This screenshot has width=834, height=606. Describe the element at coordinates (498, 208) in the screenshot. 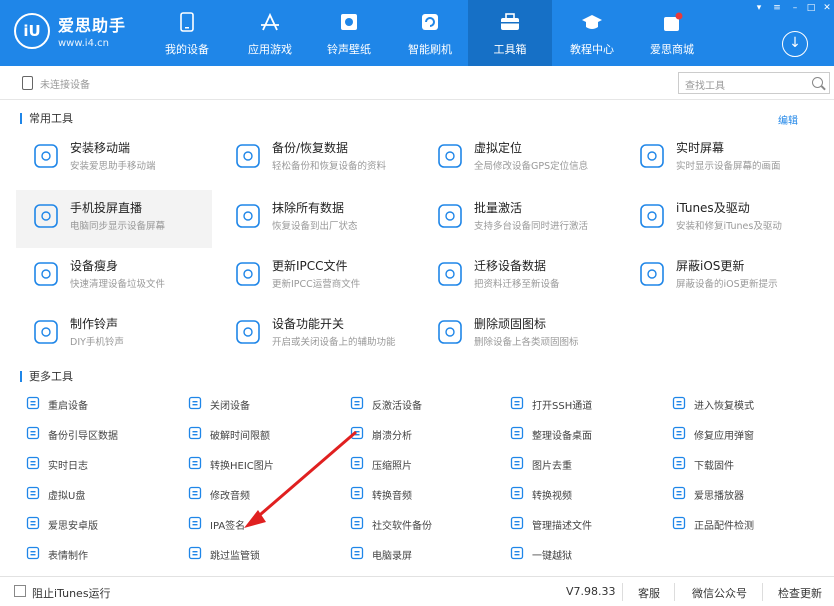

I see `tool-name: 批量激活` at that location.